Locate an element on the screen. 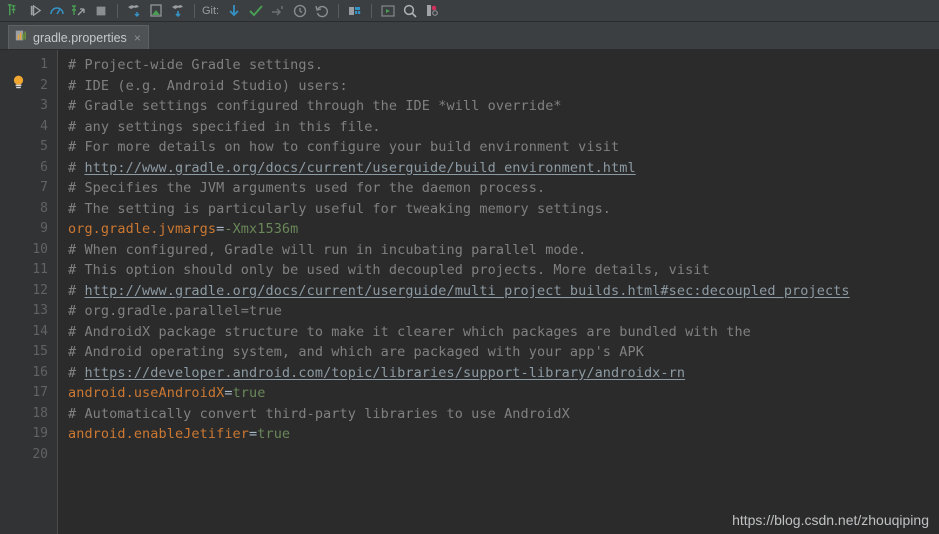  line-number: 20 is located at coordinates (40, 454).